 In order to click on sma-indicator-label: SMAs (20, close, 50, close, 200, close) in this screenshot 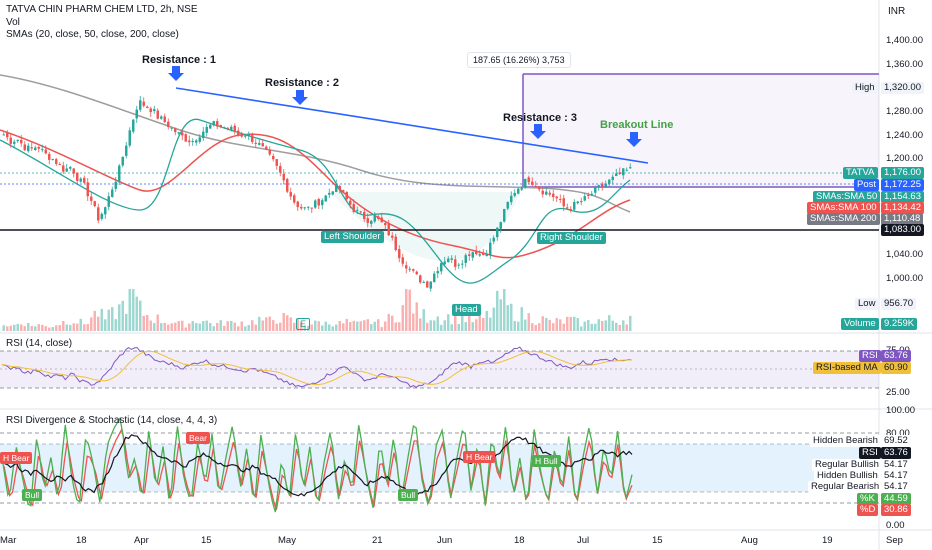, I will do `click(92, 34)`.